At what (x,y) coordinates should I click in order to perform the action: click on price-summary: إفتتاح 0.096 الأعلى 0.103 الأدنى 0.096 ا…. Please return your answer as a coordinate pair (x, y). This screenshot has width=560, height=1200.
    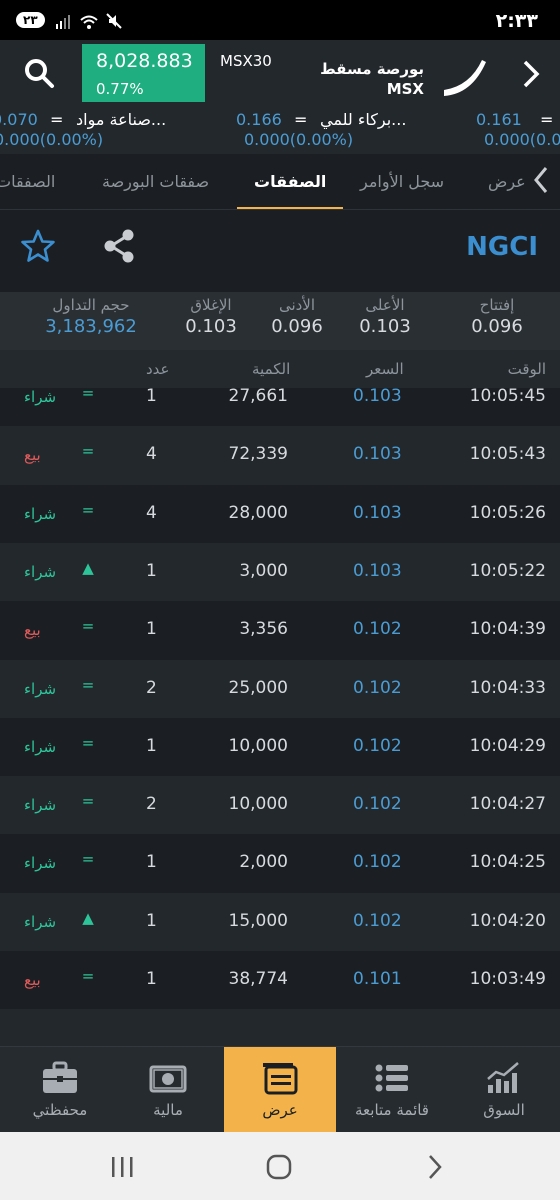
    Looking at the image, I should click on (280, 321).